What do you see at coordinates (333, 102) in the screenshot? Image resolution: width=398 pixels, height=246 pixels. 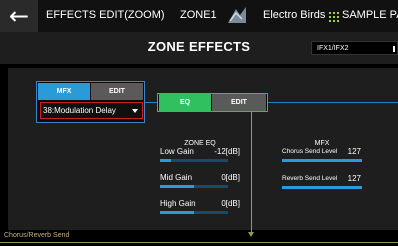 I see `eq-output-line` at bounding box center [333, 102].